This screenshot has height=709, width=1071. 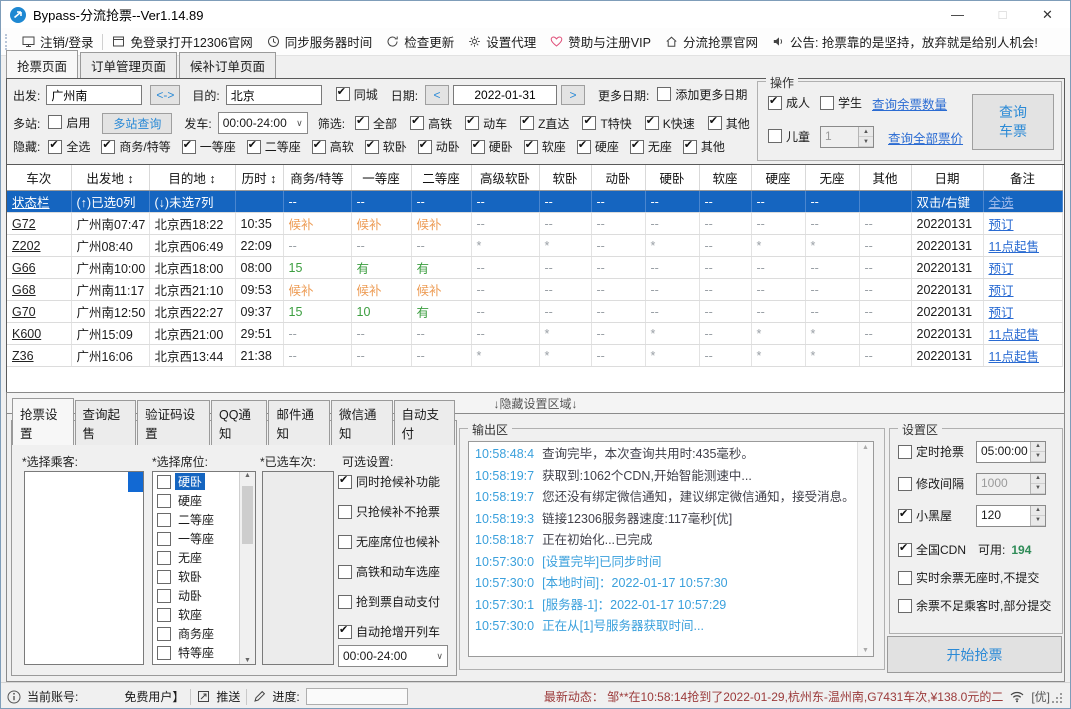 What do you see at coordinates (573, 95) in the screenshot?
I see `date-next-button: >` at bounding box center [573, 95].